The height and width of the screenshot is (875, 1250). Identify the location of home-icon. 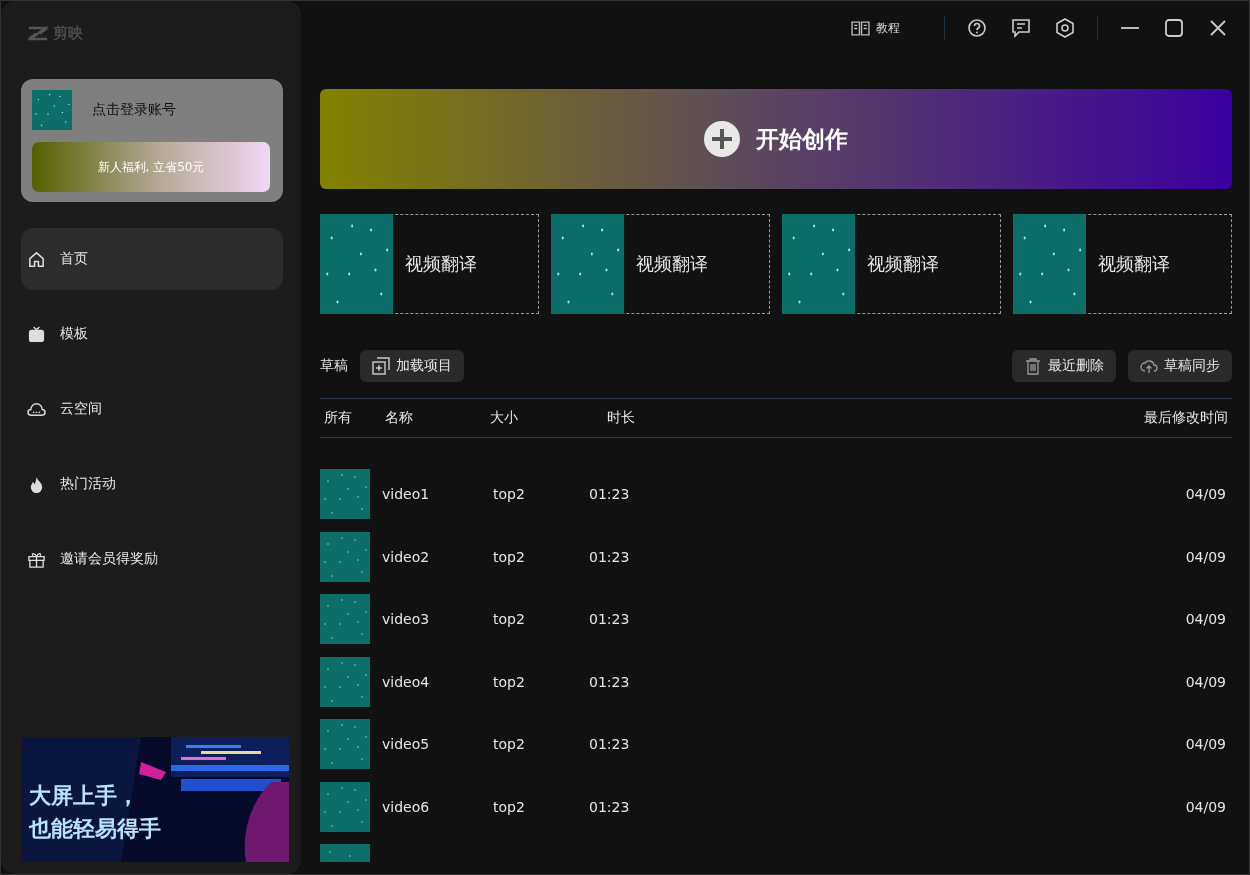
(36, 259).